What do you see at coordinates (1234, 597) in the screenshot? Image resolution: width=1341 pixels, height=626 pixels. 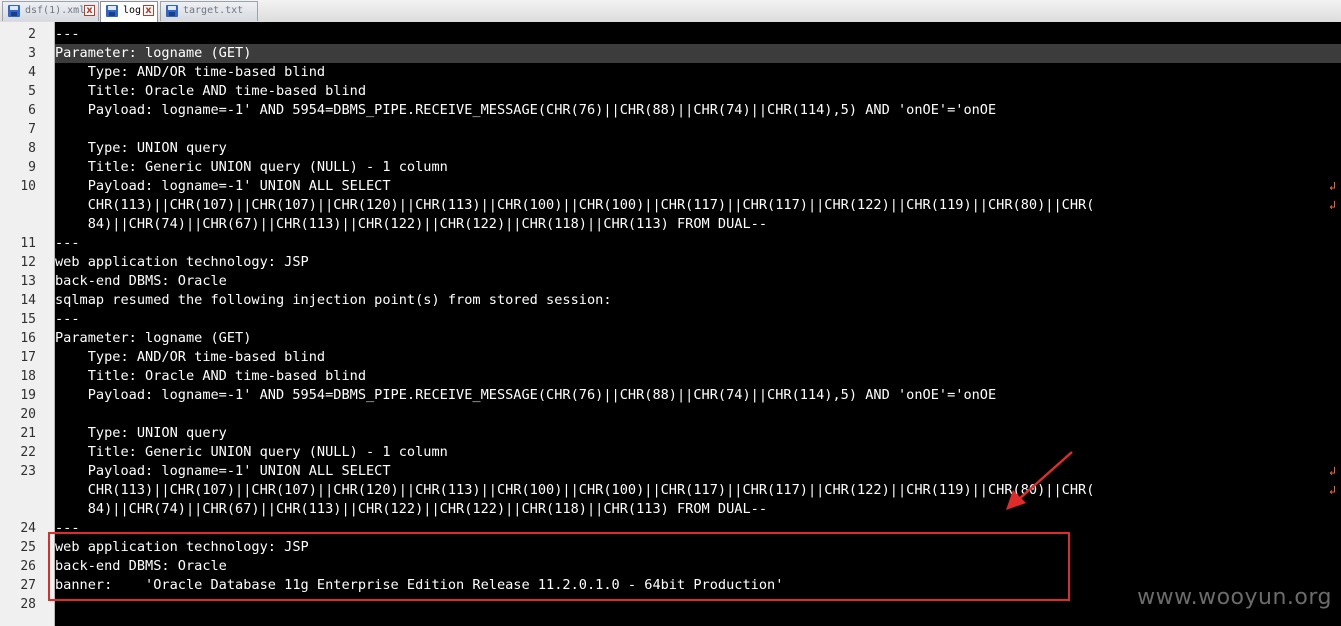 I see `watermark: www.wooyun.org` at bounding box center [1234, 597].